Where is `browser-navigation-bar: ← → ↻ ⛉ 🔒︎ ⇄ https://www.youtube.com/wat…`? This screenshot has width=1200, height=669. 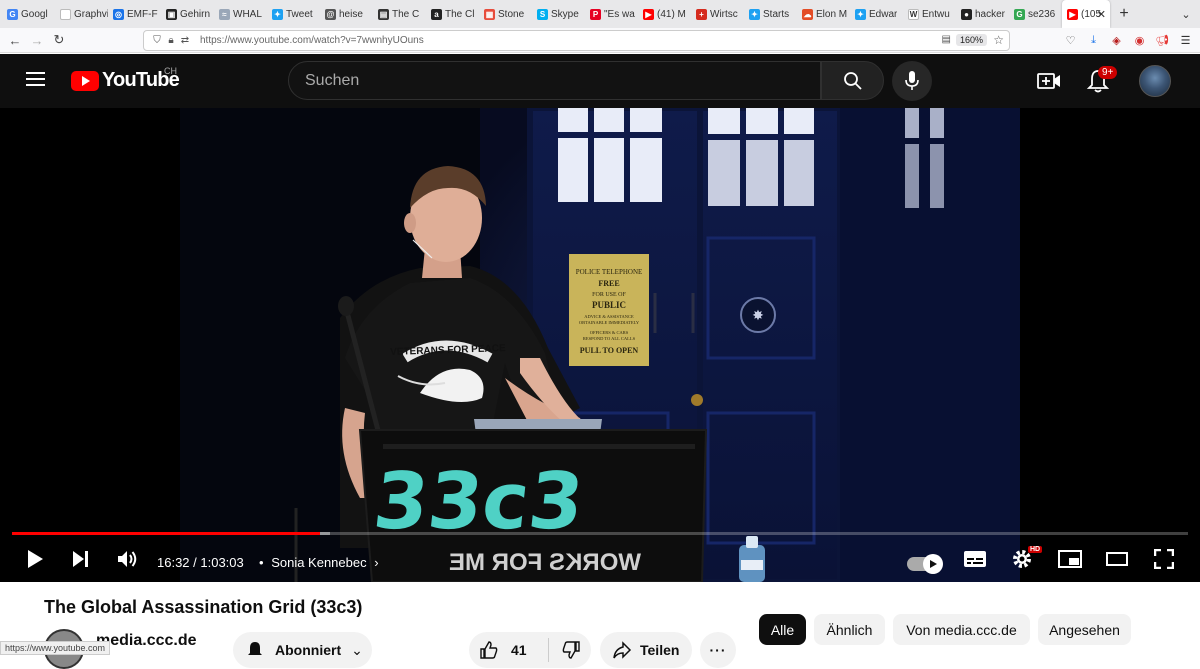 browser-navigation-bar: ← → ↻ ⛉ 🔒︎ ⇄ https://www.youtube.com/wat… is located at coordinates (600, 40).